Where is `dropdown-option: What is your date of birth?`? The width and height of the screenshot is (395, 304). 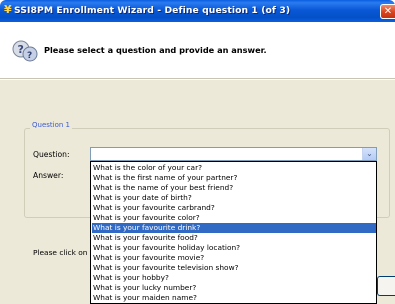 dropdown-option: What is your date of birth? is located at coordinates (234, 198).